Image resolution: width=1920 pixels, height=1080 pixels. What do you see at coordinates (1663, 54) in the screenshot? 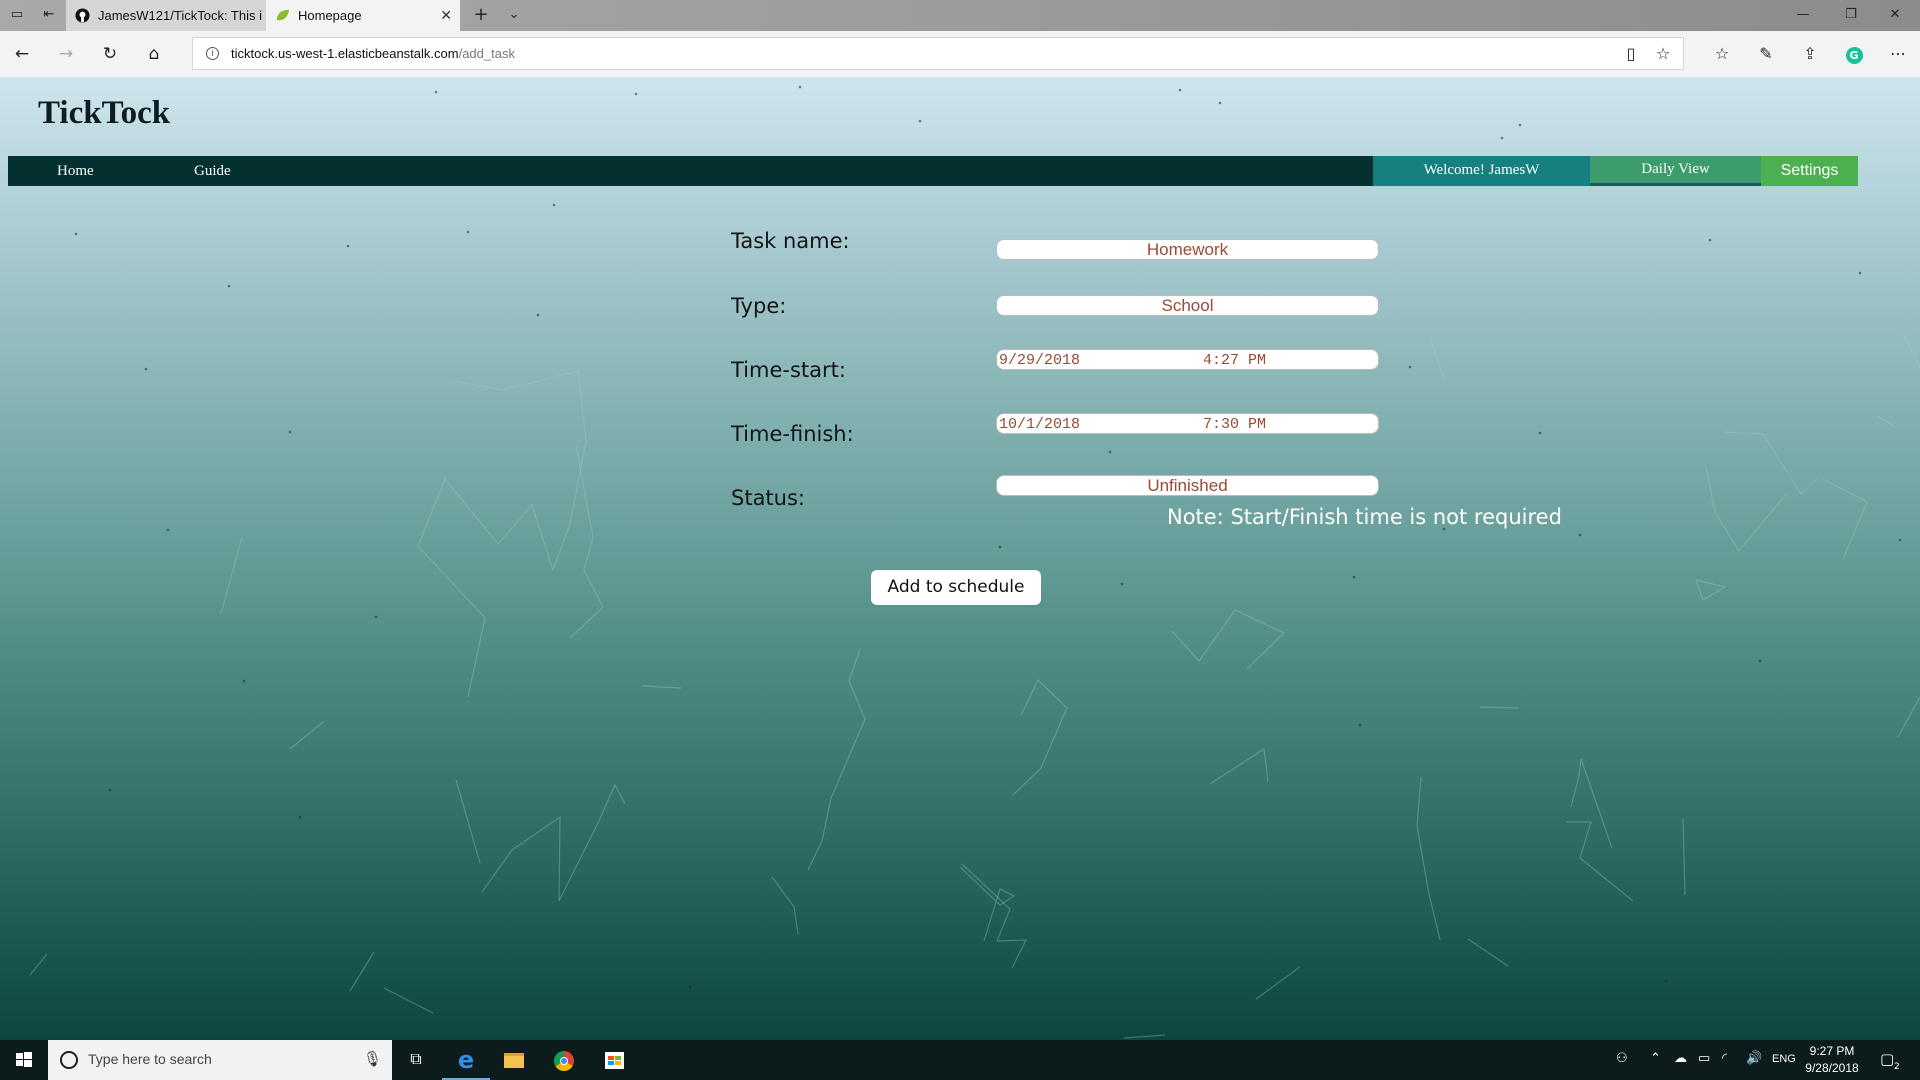
I see `favorite-star-icon: ☆` at bounding box center [1663, 54].